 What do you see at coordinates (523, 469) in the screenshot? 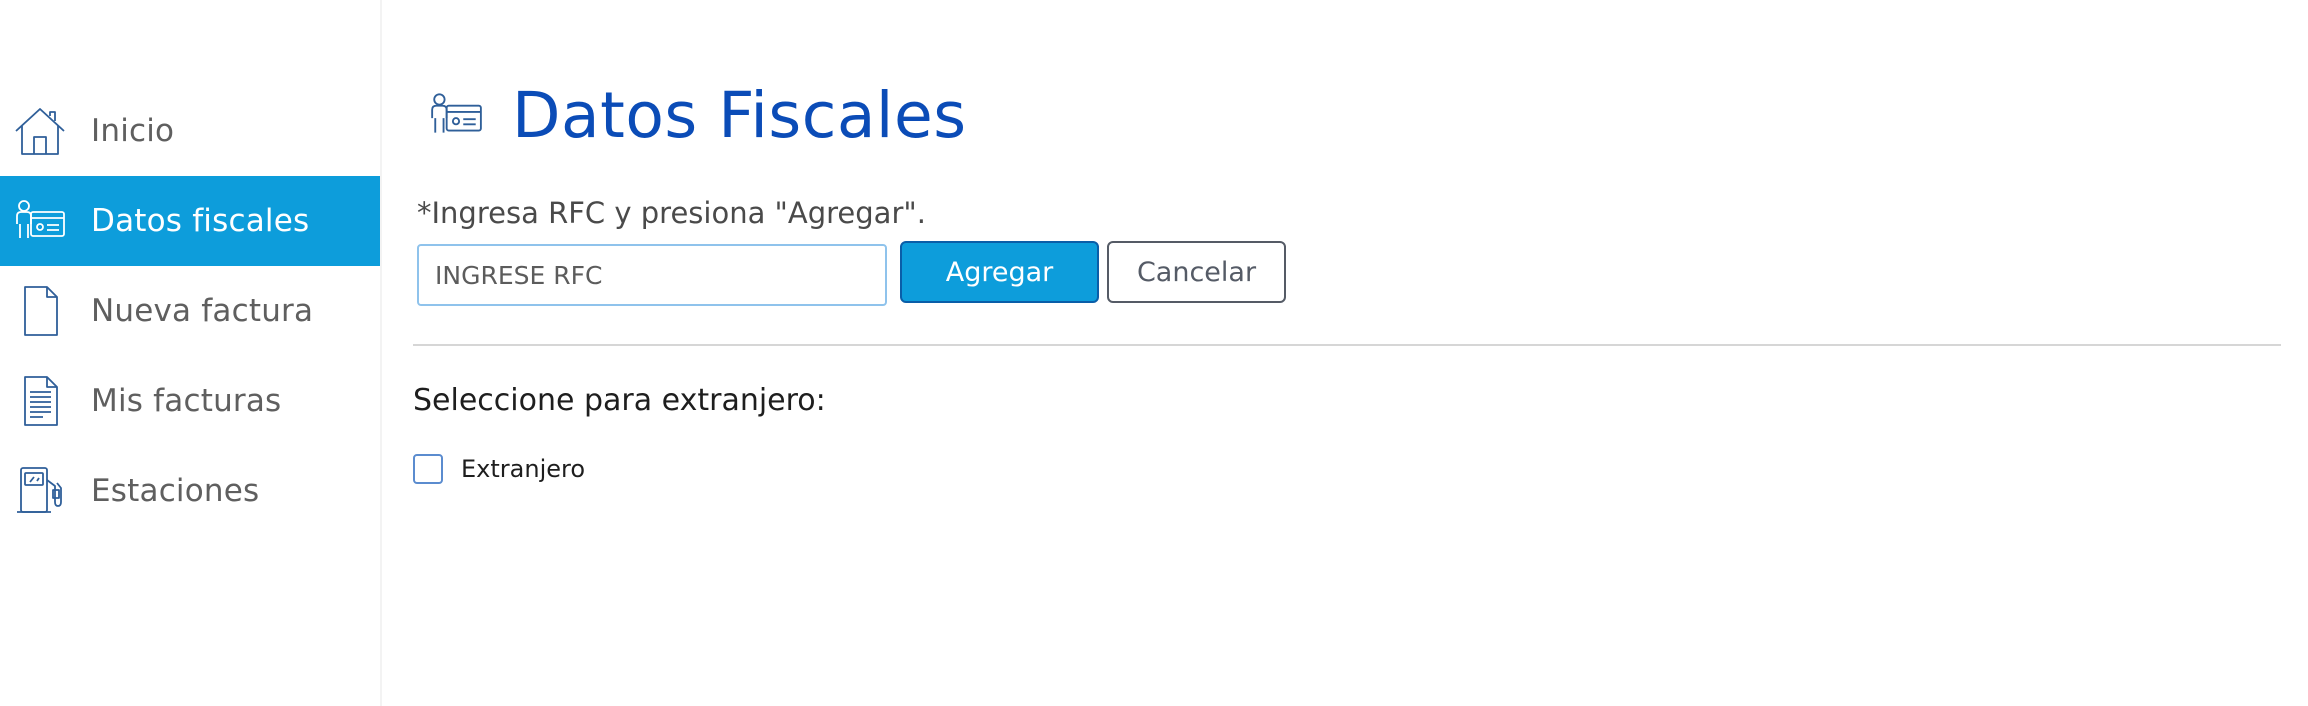
I see `foreign-checkbox-label: Extranjero` at bounding box center [523, 469].